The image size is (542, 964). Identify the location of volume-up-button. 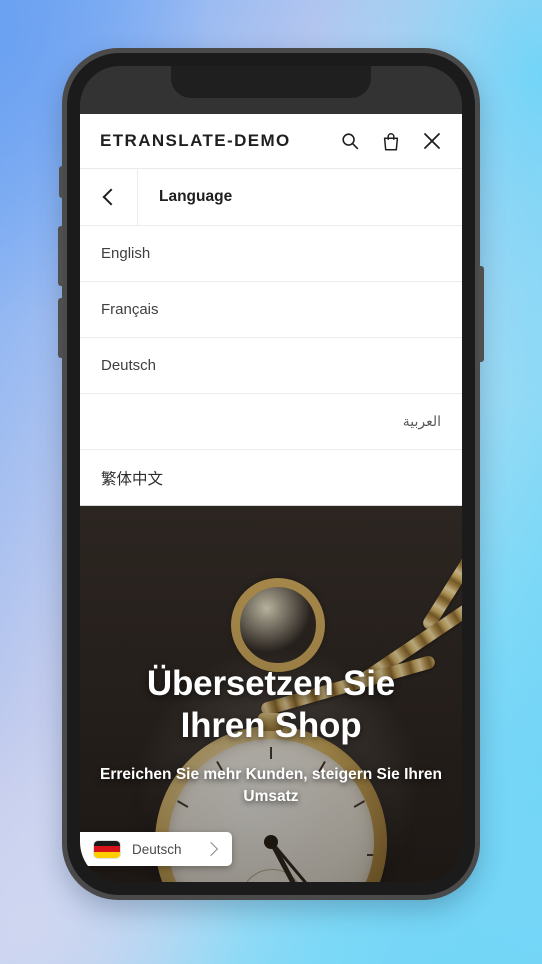
(60, 256).